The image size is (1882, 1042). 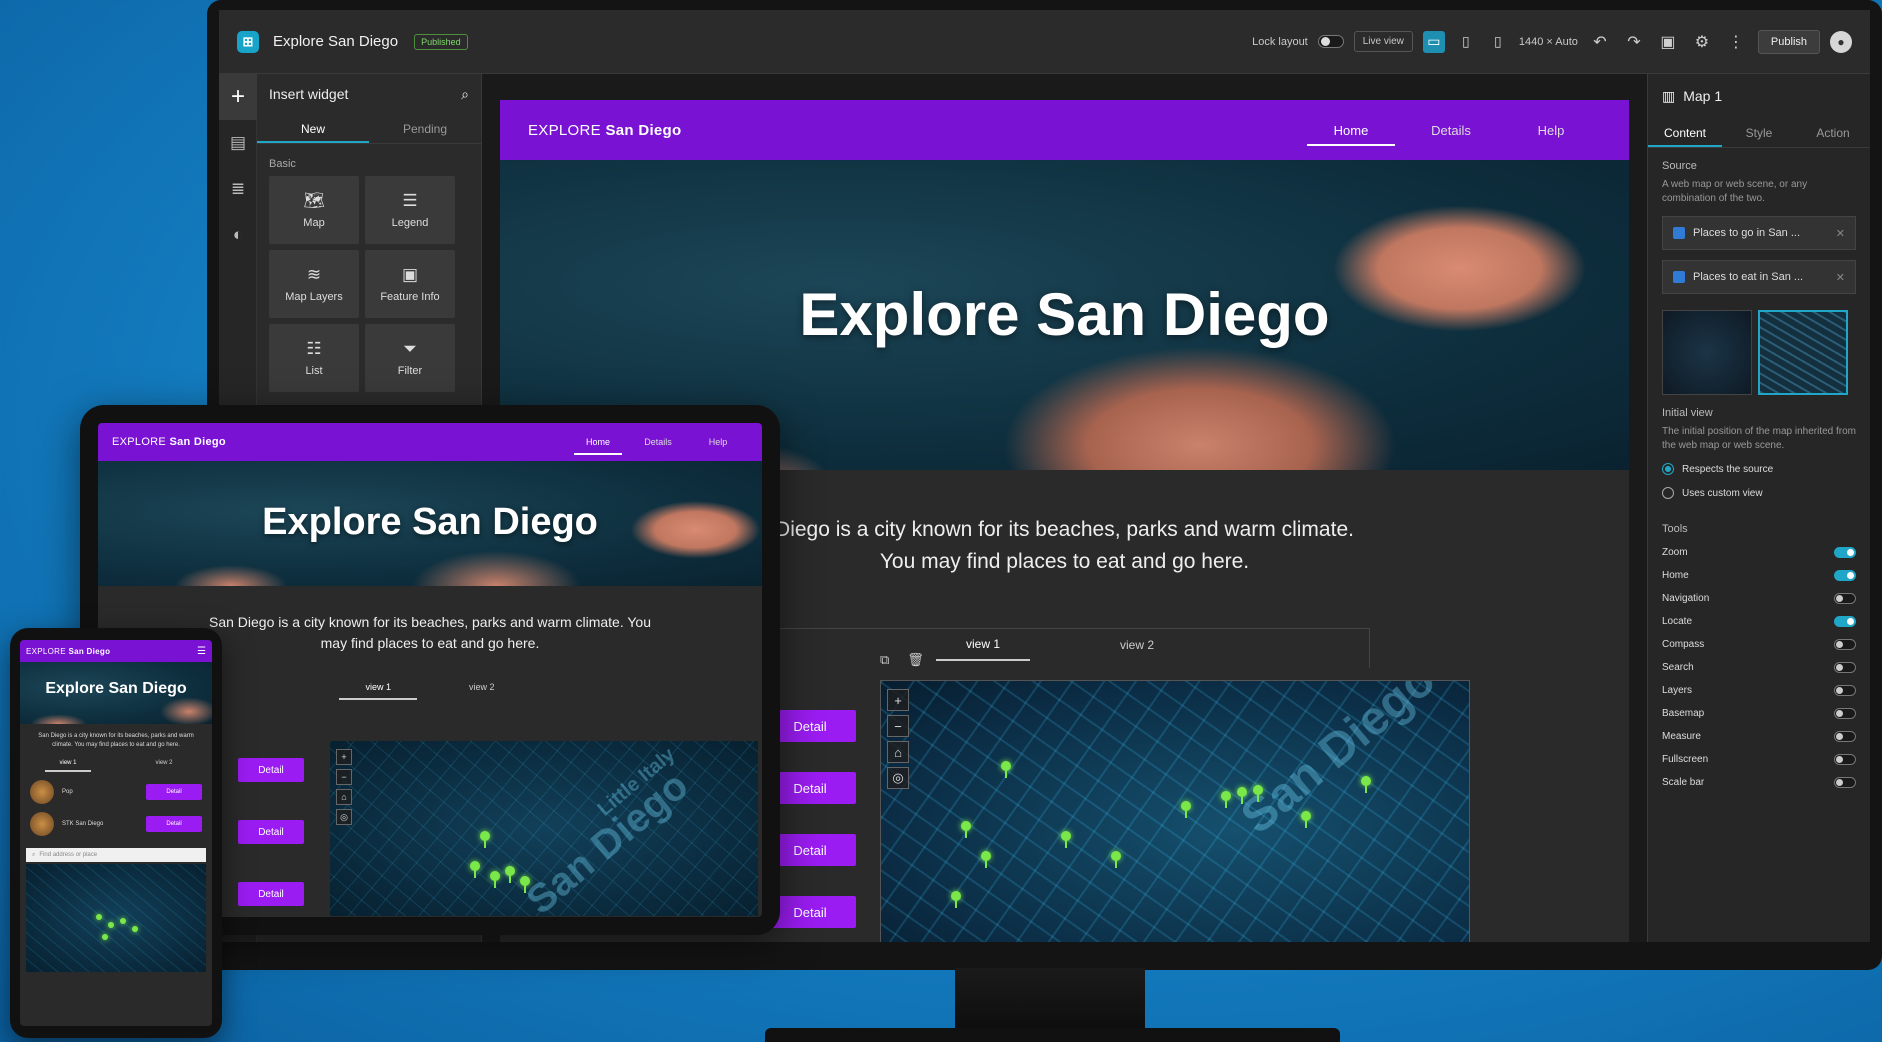 What do you see at coordinates (1759, 736) in the screenshot?
I see `tool-row-measure: Measure` at bounding box center [1759, 736].